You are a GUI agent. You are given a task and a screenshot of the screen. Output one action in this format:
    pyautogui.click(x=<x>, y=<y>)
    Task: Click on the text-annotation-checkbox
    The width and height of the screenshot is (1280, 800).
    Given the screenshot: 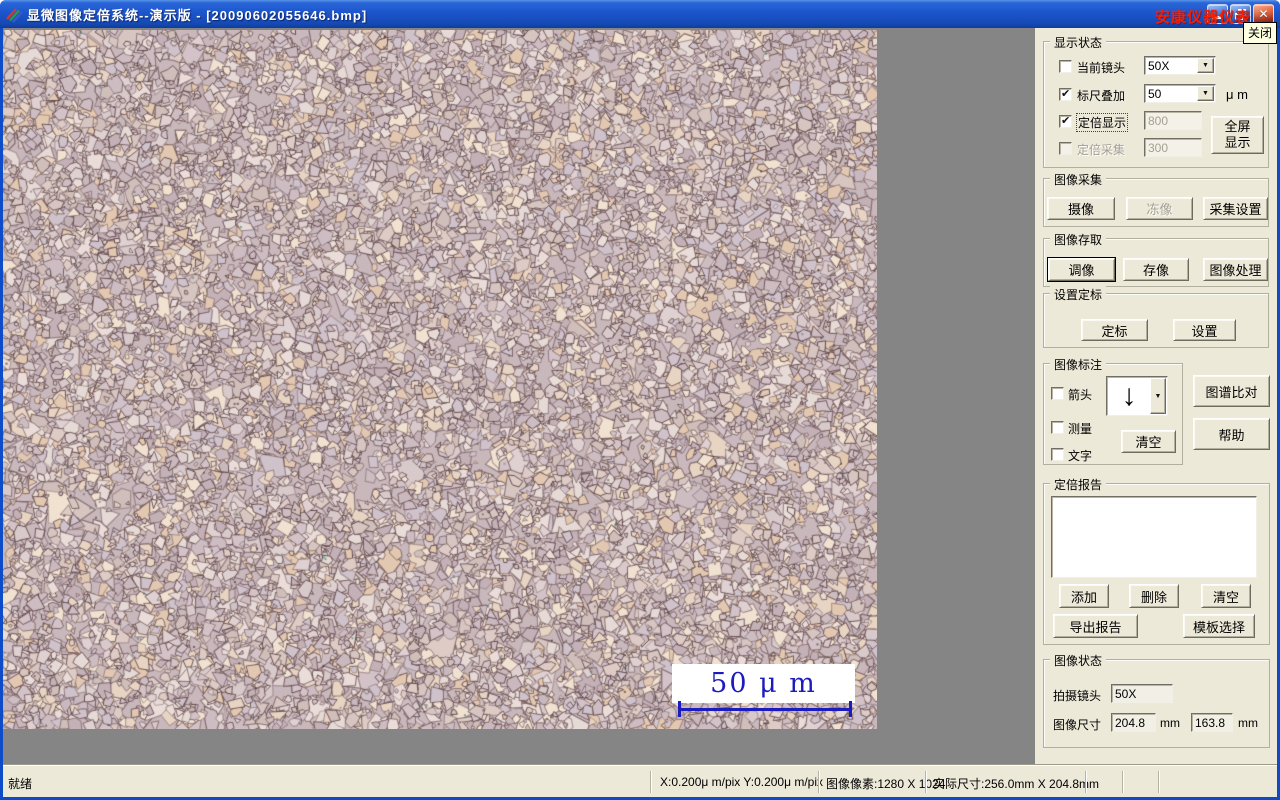 What is the action you would take?
    pyautogui.click(x=1057, y=454)
    